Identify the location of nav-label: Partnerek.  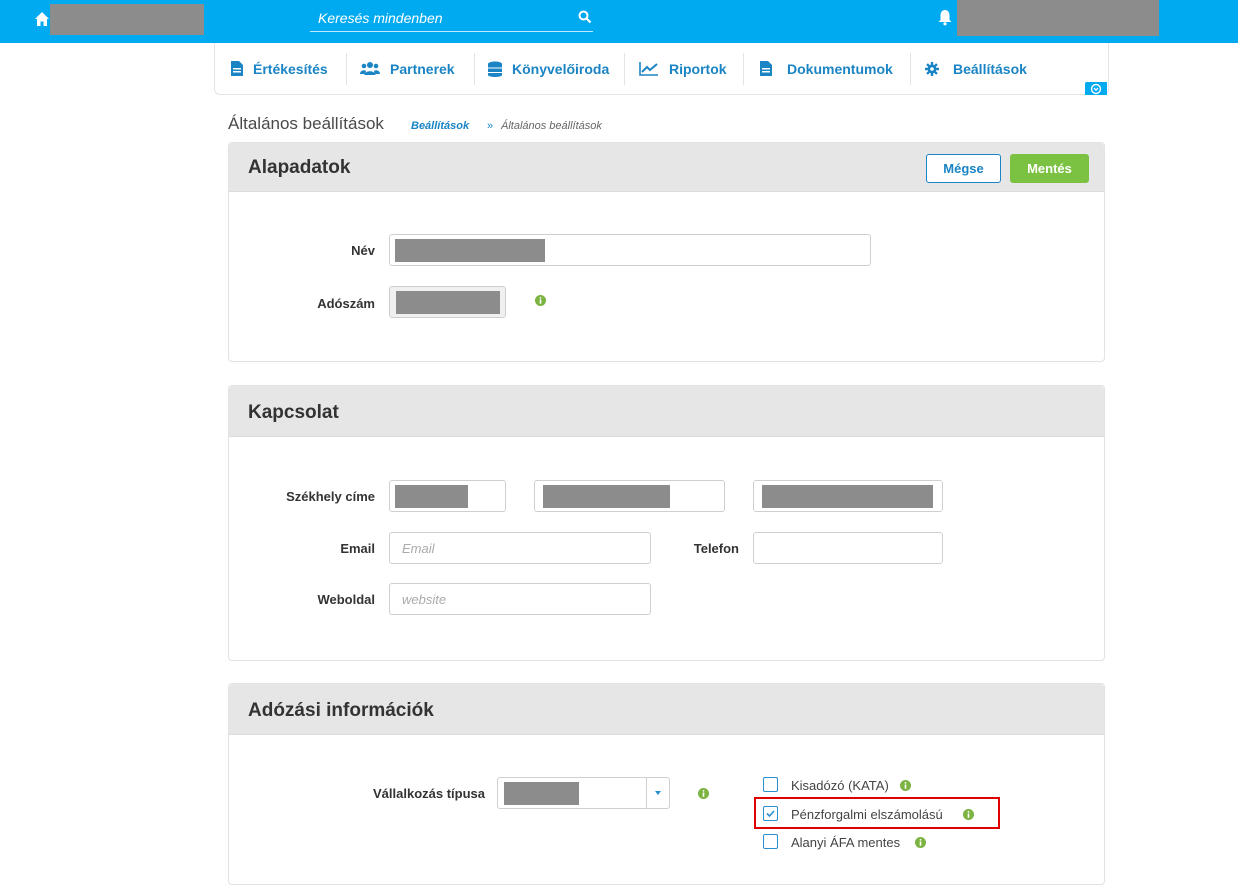
(422, 68).